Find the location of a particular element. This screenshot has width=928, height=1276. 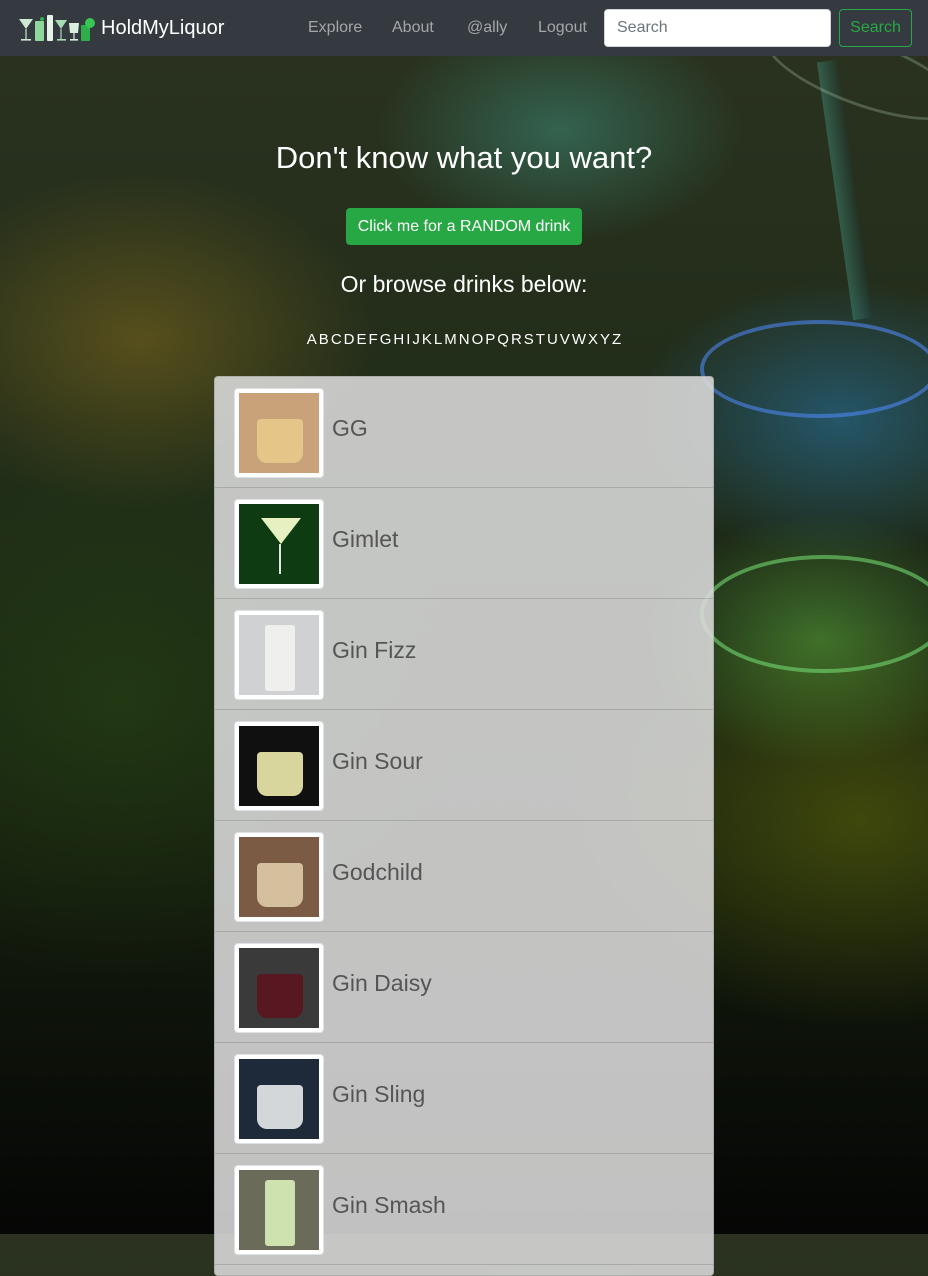

hero-title: Don't know what you want? is located at coordinates (464, 157).